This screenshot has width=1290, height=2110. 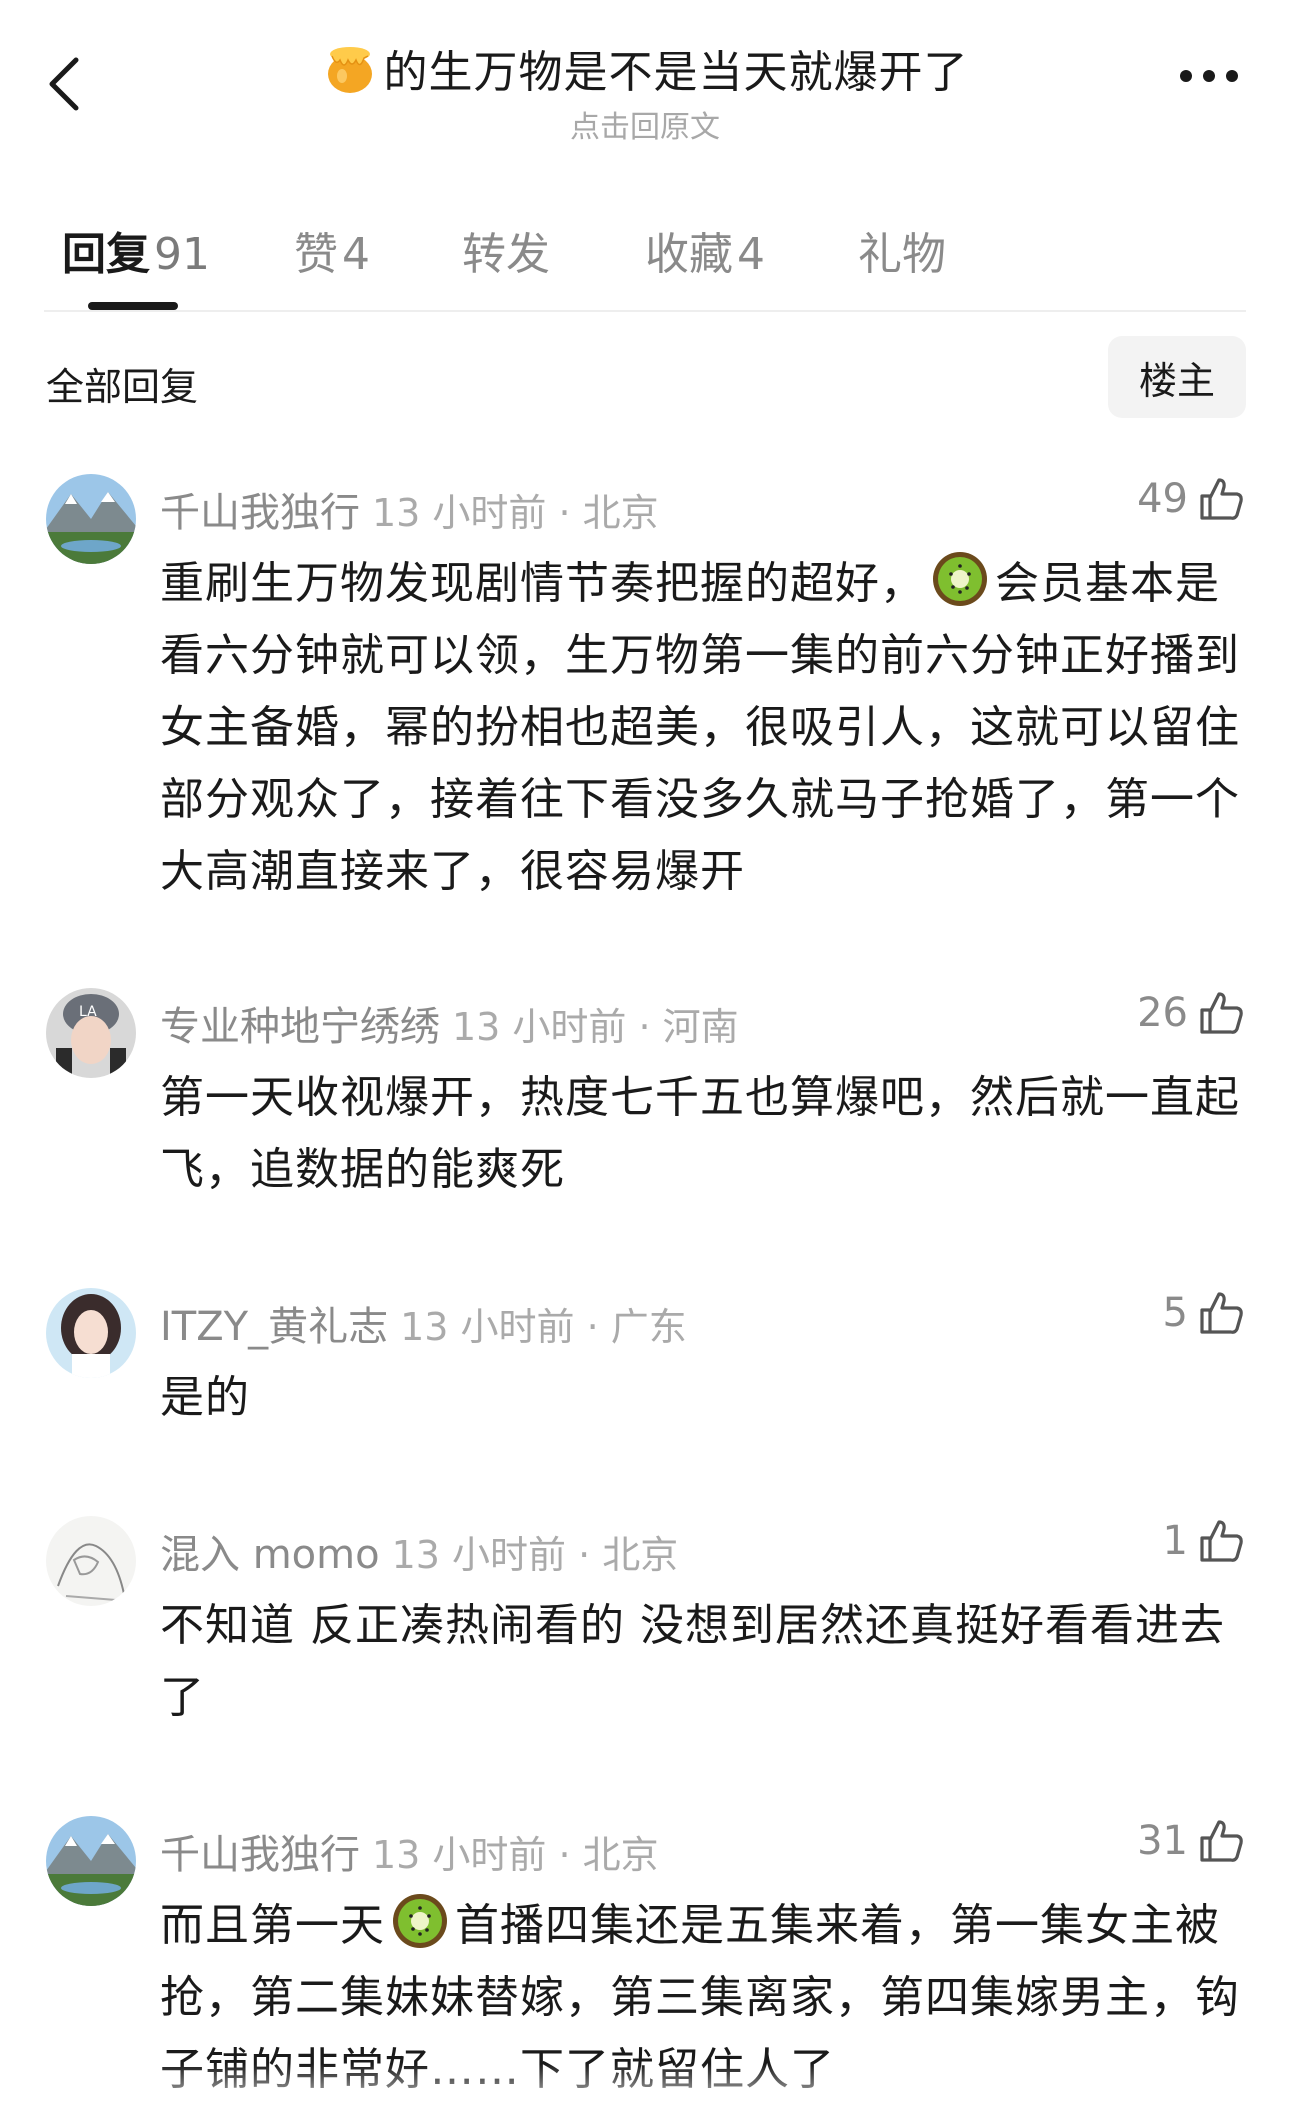 What do you see at coordinates (542, 583) in the screenshot?
I see `comment-text-part: 重刷生万物发现剧情节奏把握的超好，` at bounding box center [542, 583].